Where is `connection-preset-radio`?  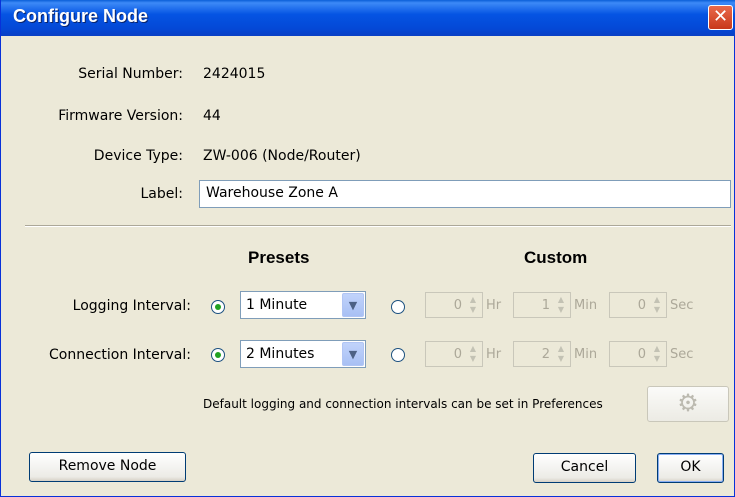 connection-preset-radio is located at coordinates (218, 355).